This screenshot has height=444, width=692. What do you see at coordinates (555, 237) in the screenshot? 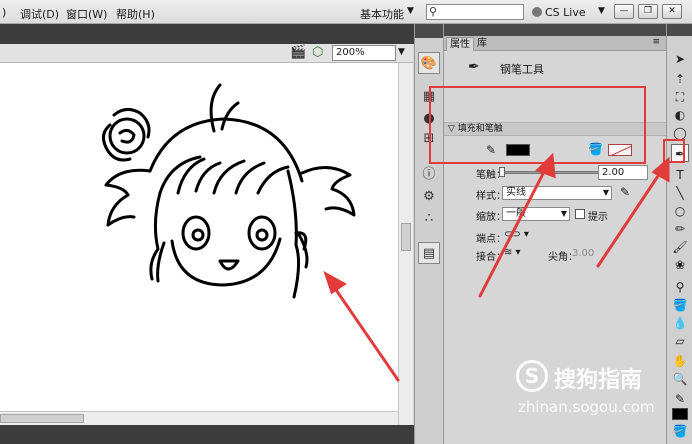
I see `cap-row: 端点： ⊂⊃ ▾` at bounding box center [555, 237].